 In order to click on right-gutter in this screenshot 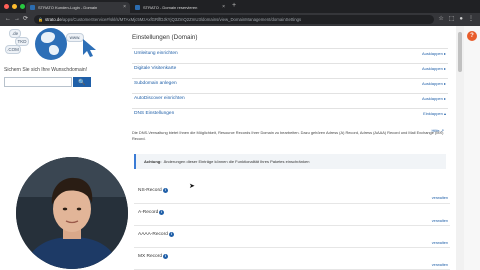, I will do `click(472, 148)`.